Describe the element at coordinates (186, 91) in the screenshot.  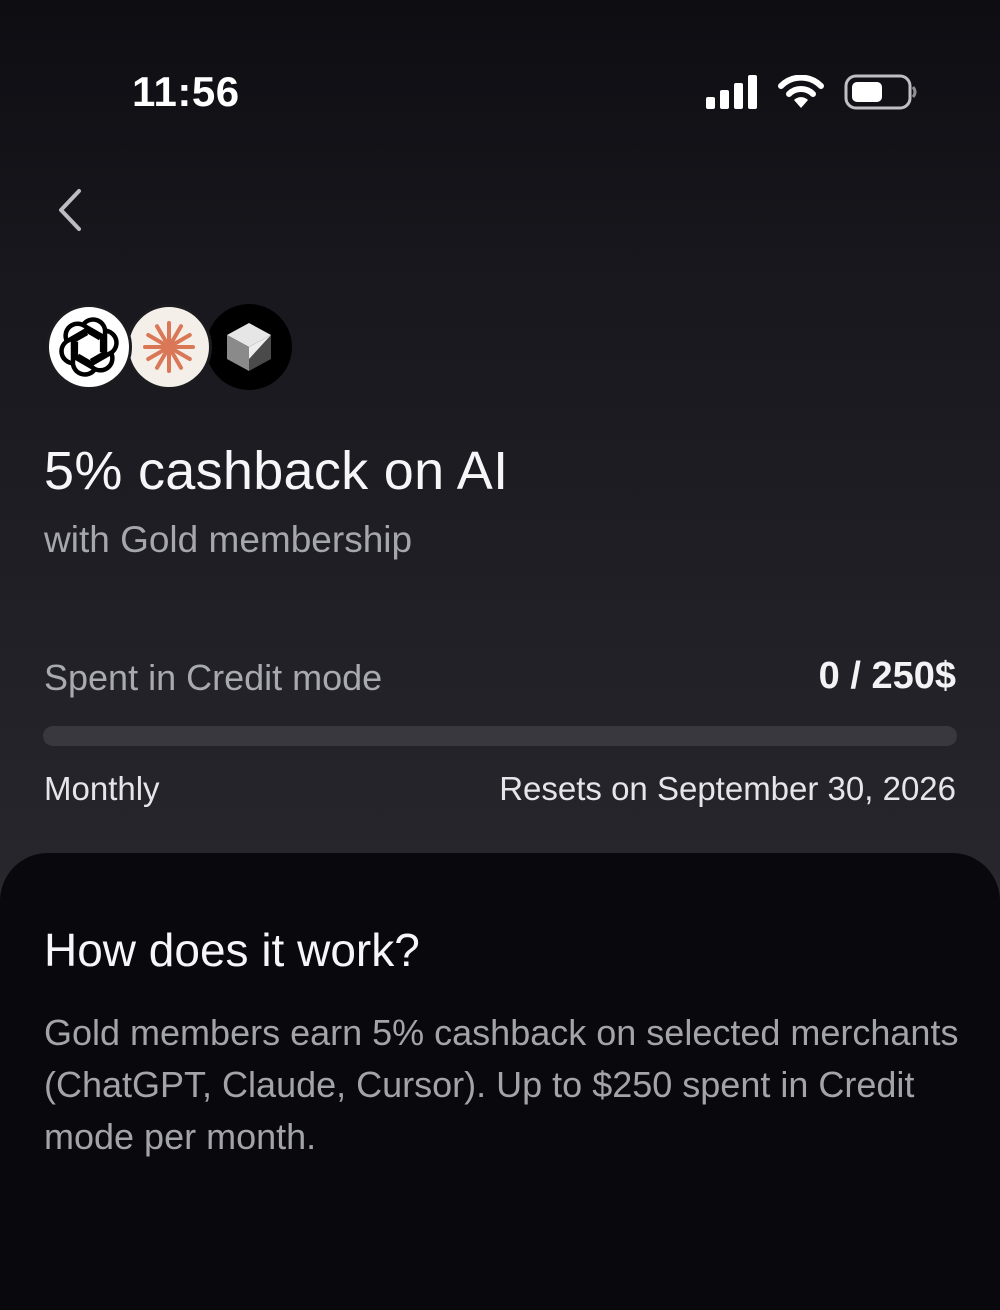
I see `status-time: 11:56` at that location.